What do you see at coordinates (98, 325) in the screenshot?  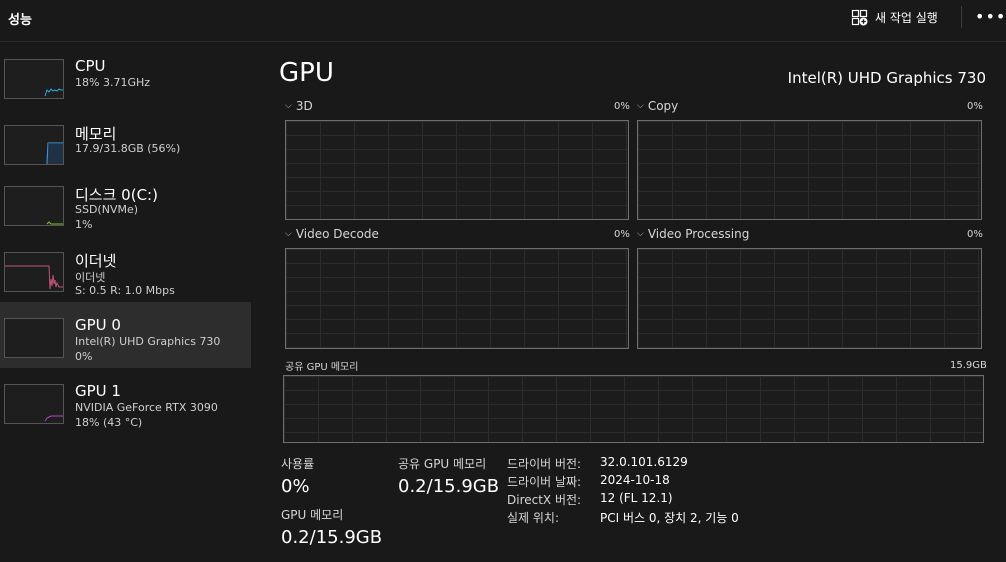 I see `sidebar-item-name: GPU 0` at bounding box center [98, 325].